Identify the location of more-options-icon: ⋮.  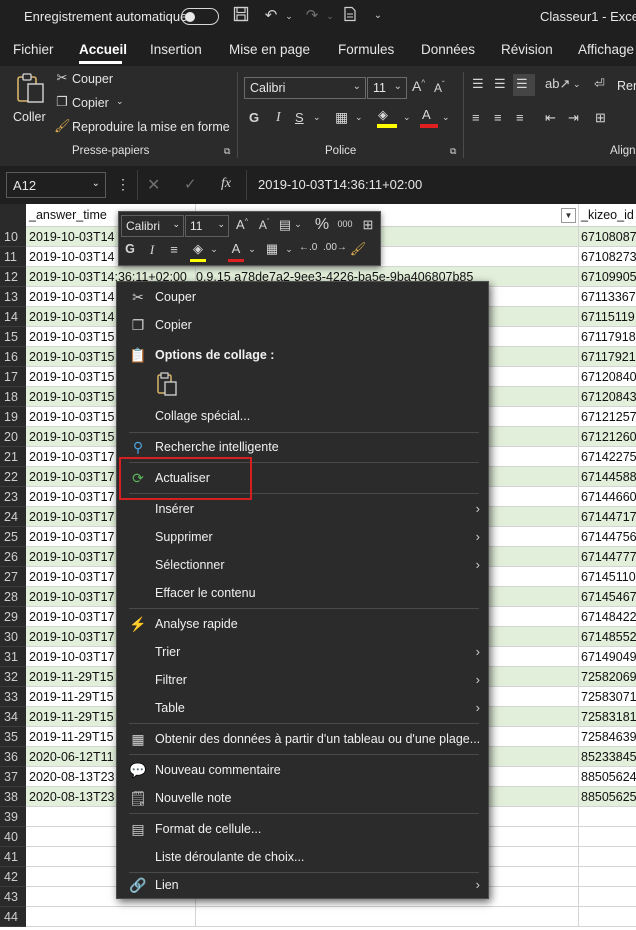
(123, 184).